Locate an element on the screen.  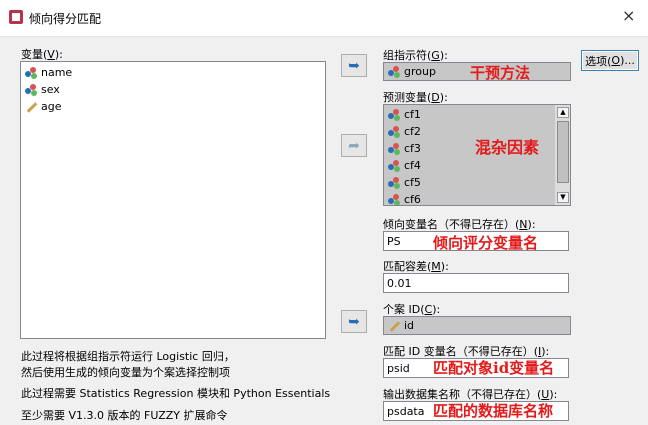
predictors-label: 预测变量(D): is located at coordinates (415, 97).